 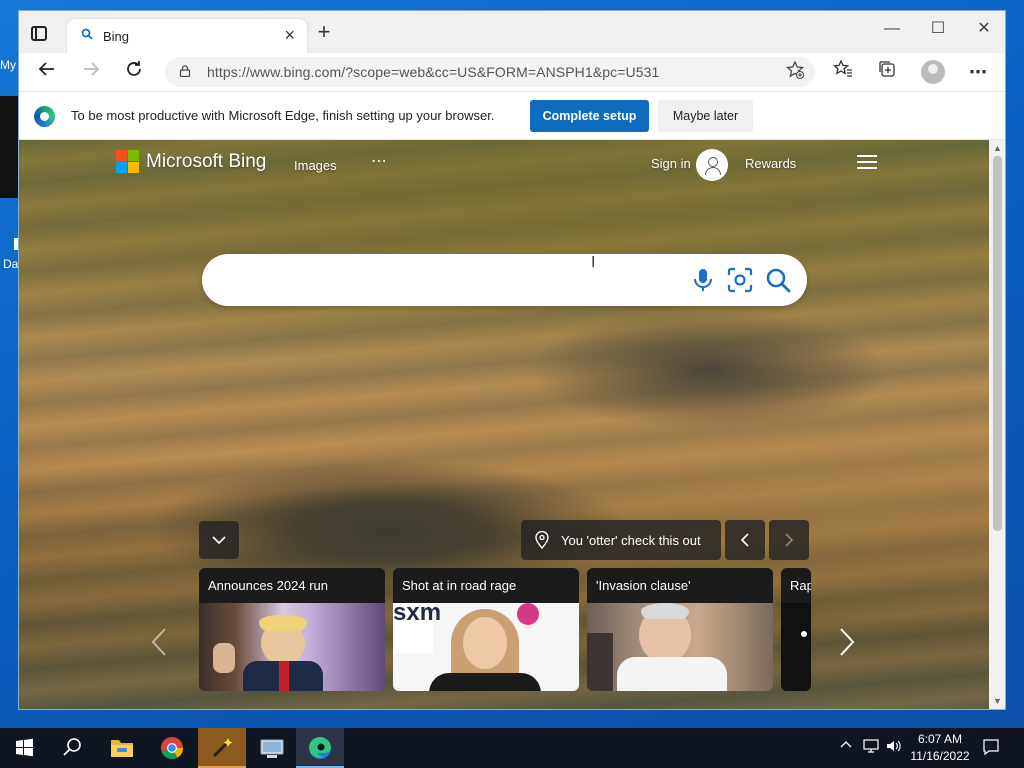 What do you see at coordinates (631, 540) in the screenshot?
I see `caption-text: You 'otter' check this out` at bounding box center [631, 540].